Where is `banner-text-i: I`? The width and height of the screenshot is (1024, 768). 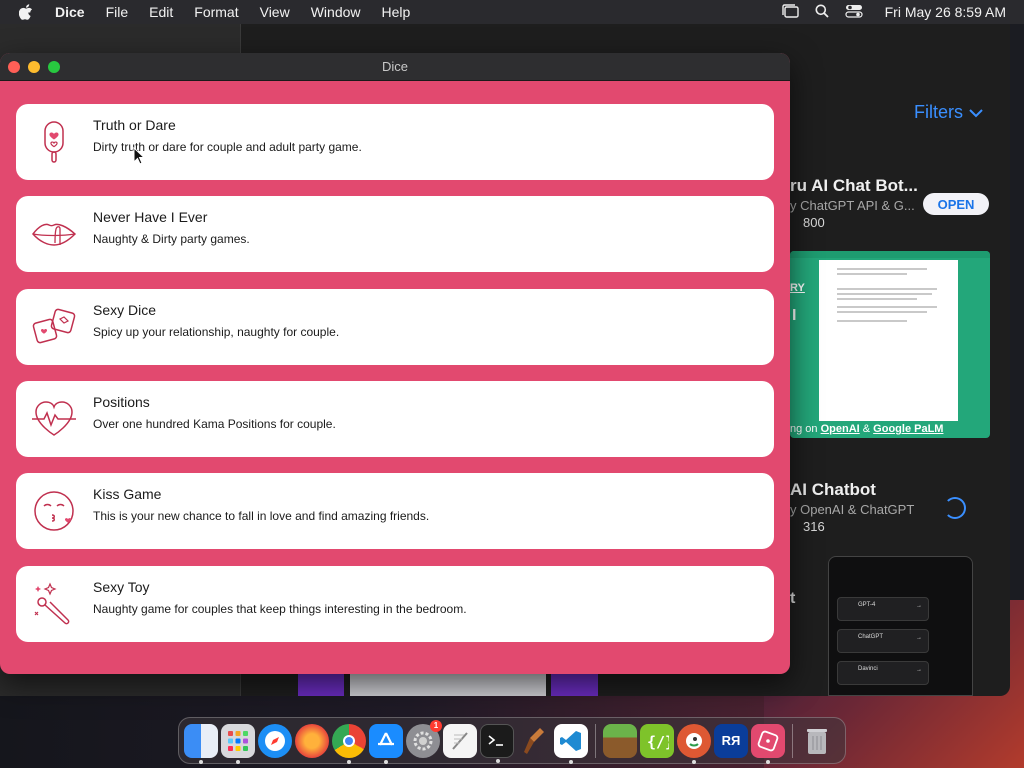
banner-text-i: I is located at coordinates (794, 315).